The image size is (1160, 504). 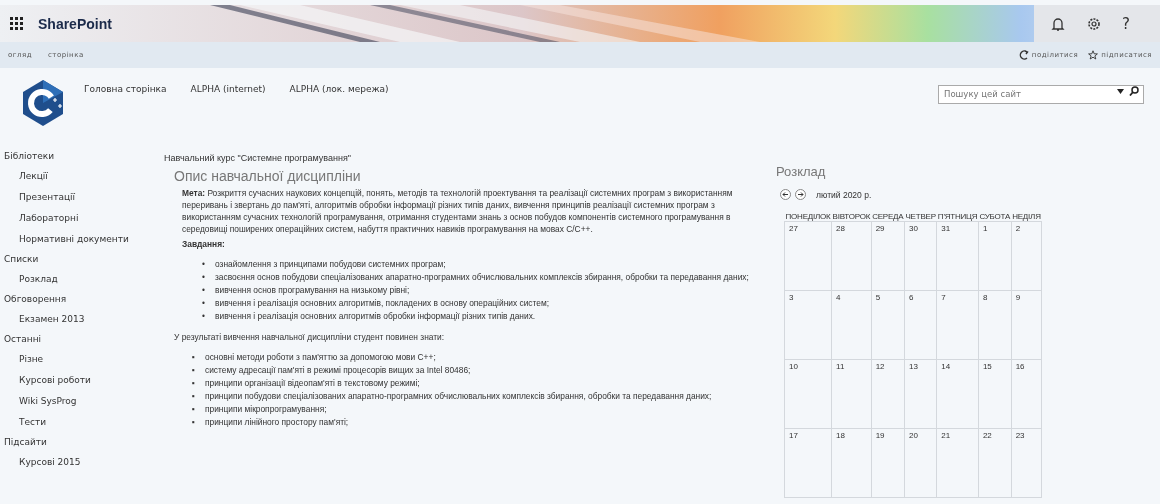 I want to click on sidebar-heading: Підсайти, so click(x=25, y=441).